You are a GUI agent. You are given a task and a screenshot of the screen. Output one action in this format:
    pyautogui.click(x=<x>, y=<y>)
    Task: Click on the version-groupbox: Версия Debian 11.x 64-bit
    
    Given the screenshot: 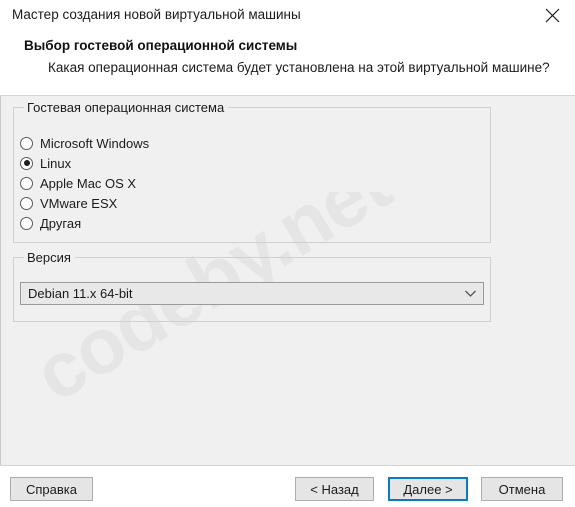 What is the action you would take?
    pyautogui.click(x=252, y=286)
    